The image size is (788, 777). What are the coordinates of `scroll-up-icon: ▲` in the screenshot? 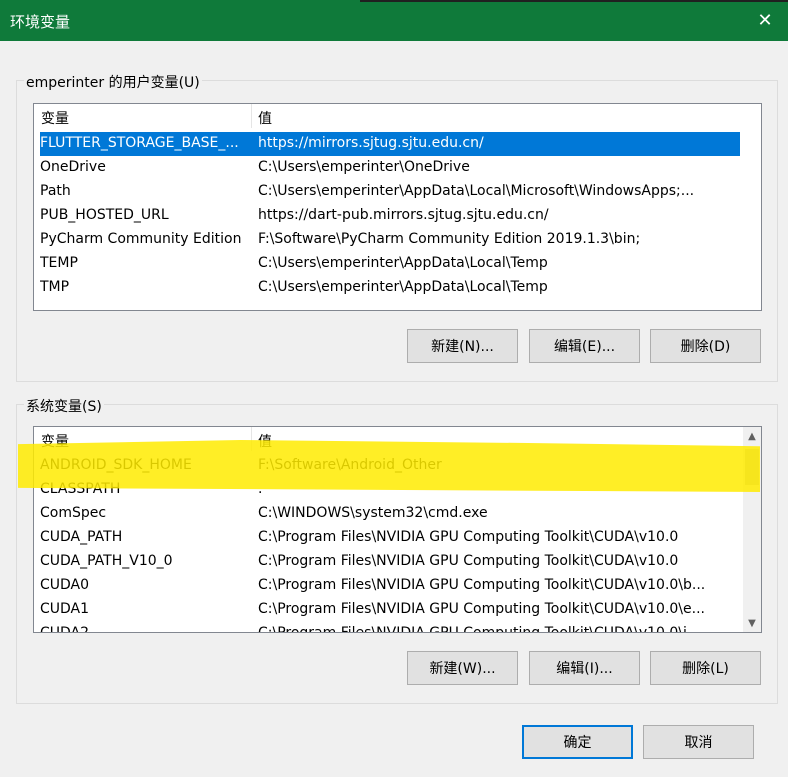 It's located at (752, 436).